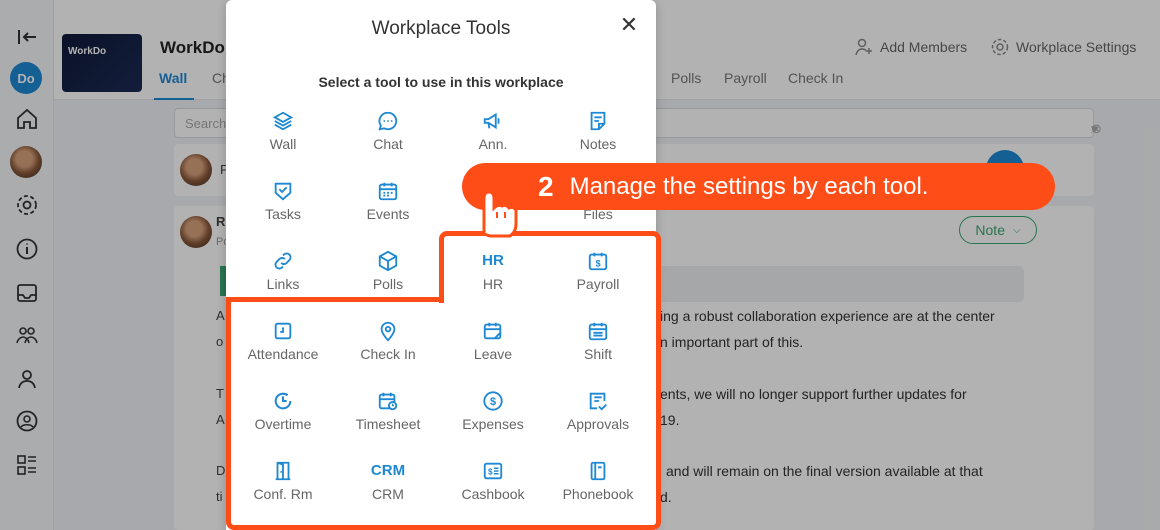  I want to click on tool-label: Notes, so click(598, 144).